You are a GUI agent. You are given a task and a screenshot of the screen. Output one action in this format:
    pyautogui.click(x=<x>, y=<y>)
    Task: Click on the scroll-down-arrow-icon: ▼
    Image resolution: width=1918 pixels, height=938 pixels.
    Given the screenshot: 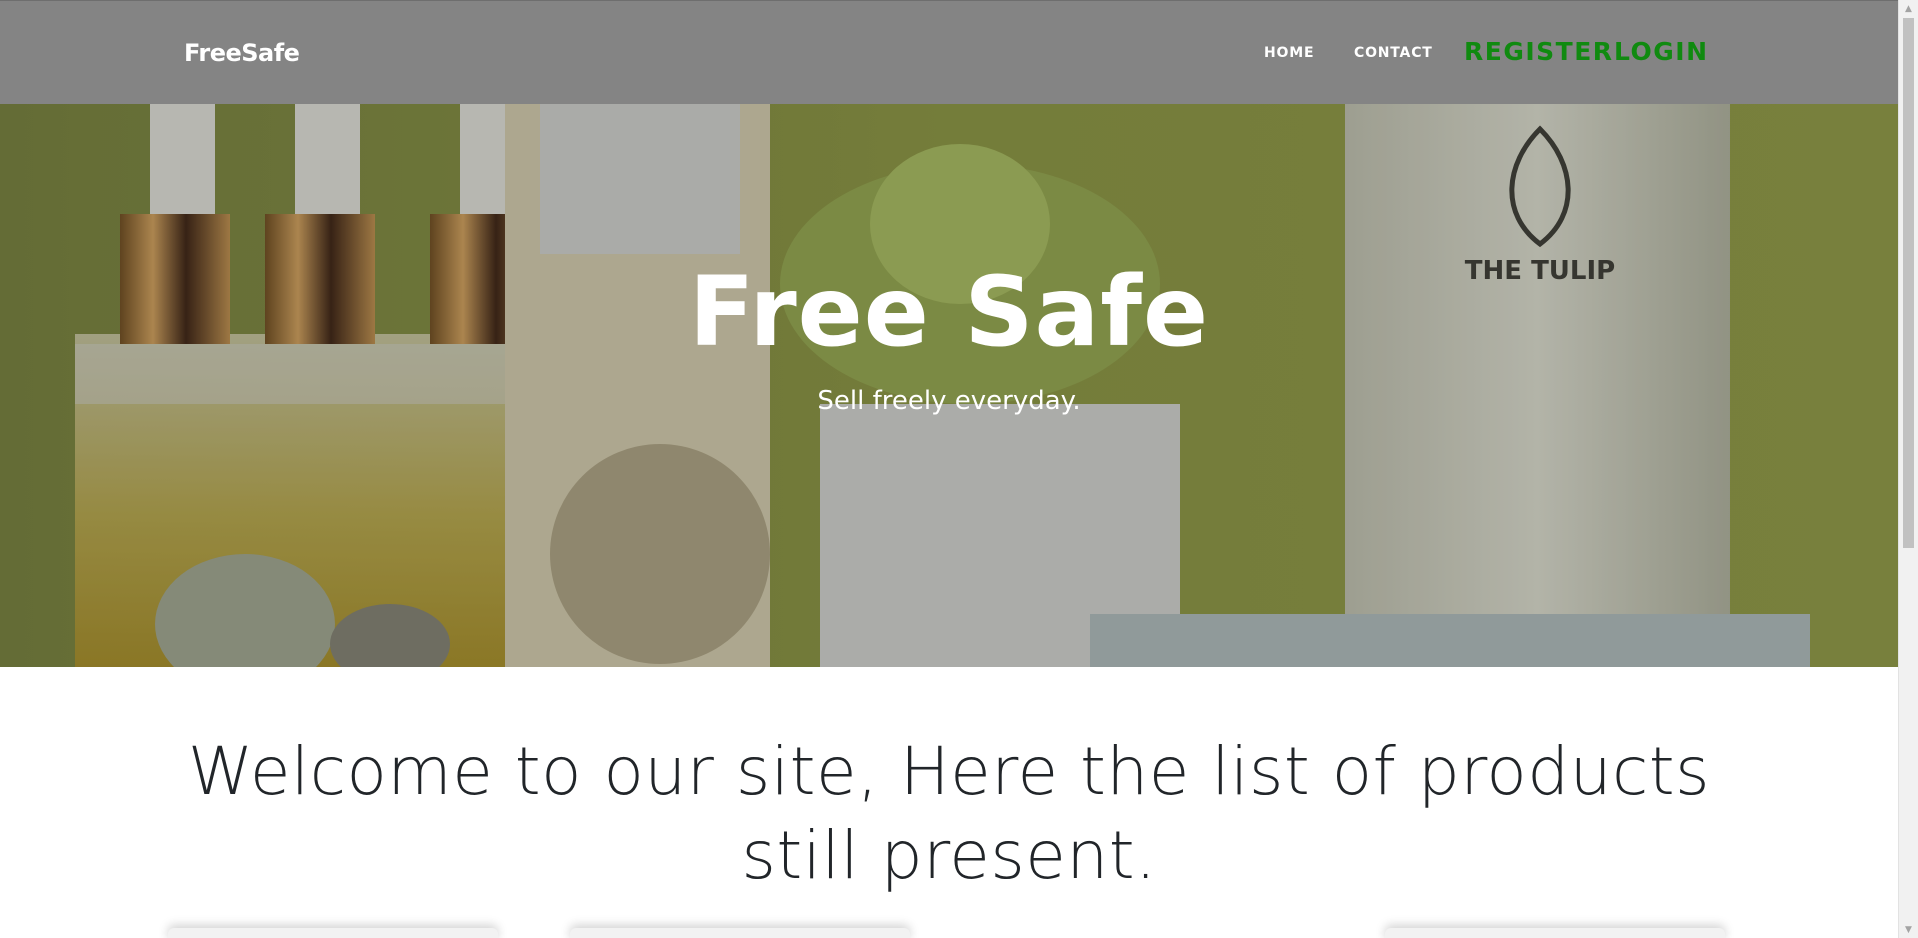 What is the action you would take?
    pyautogui.click(x=1908, y=929)
    